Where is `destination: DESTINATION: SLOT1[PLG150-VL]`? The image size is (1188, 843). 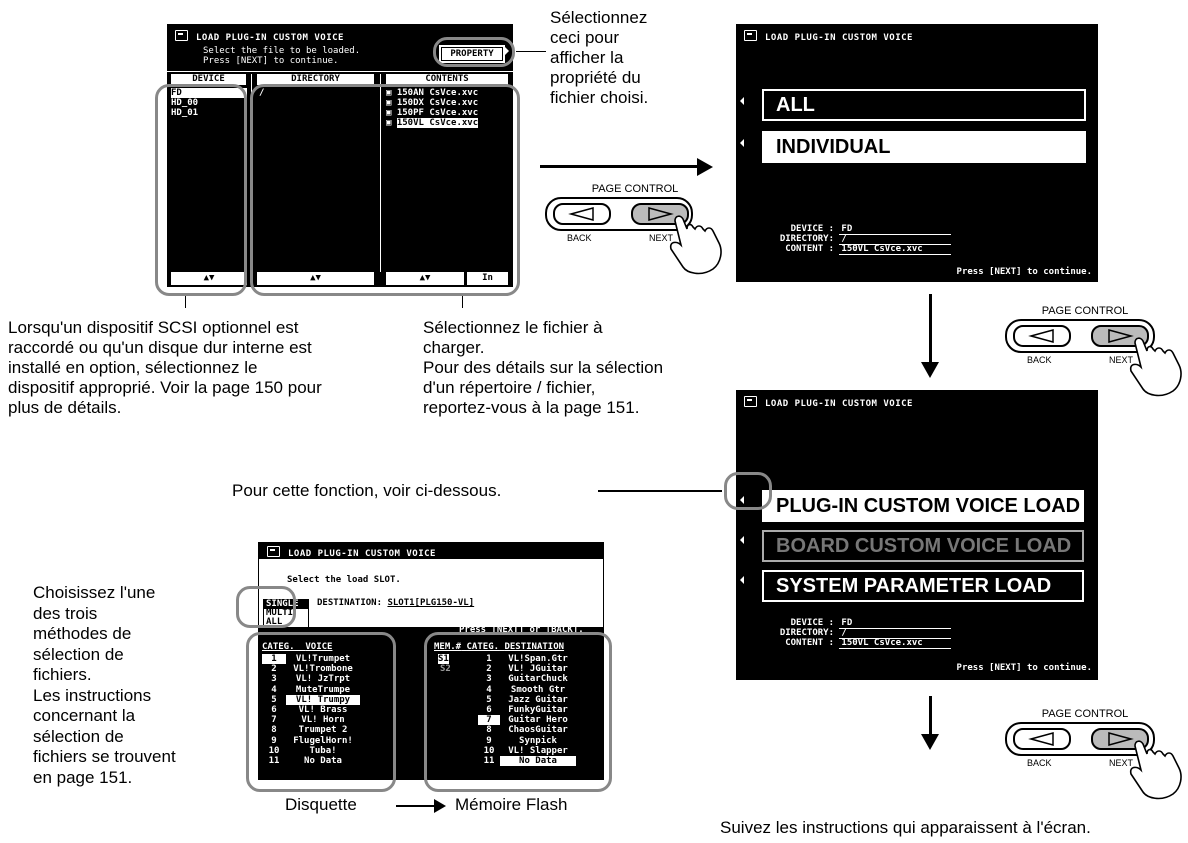 destination: DESTINATION: SLOT1[PLG150-VL] is located at coordinates (395, 603).